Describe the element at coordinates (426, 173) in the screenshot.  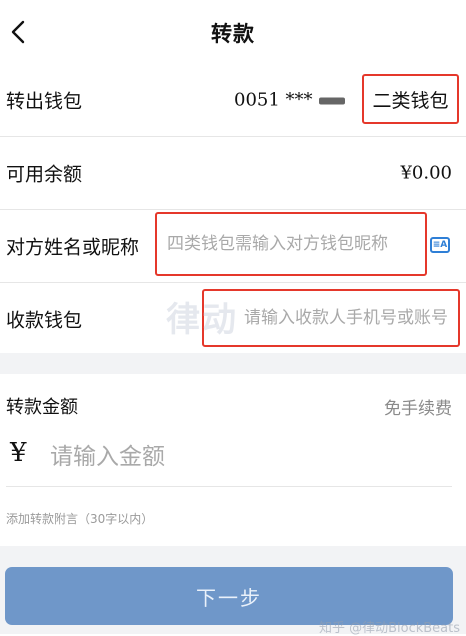
I see `balance-value: ¥0.00` at that location.